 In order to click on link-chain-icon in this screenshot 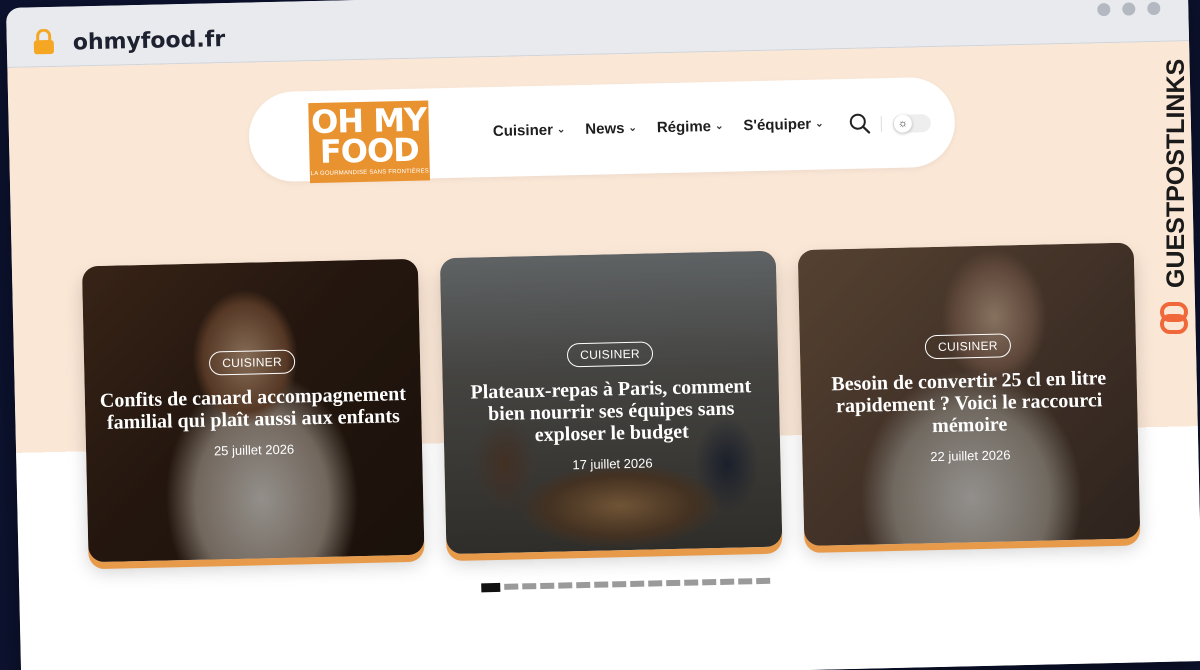, I will do `click(1174, 318)`.